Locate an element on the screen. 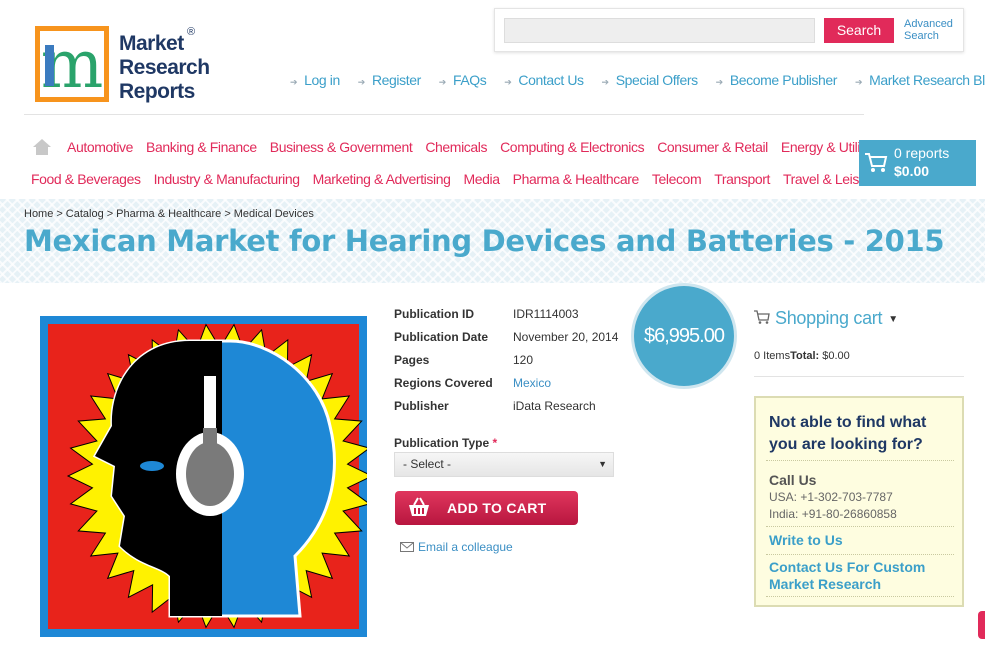 The image size is (985, 648). meta-key: Pages is located at coordinates (412, 360).